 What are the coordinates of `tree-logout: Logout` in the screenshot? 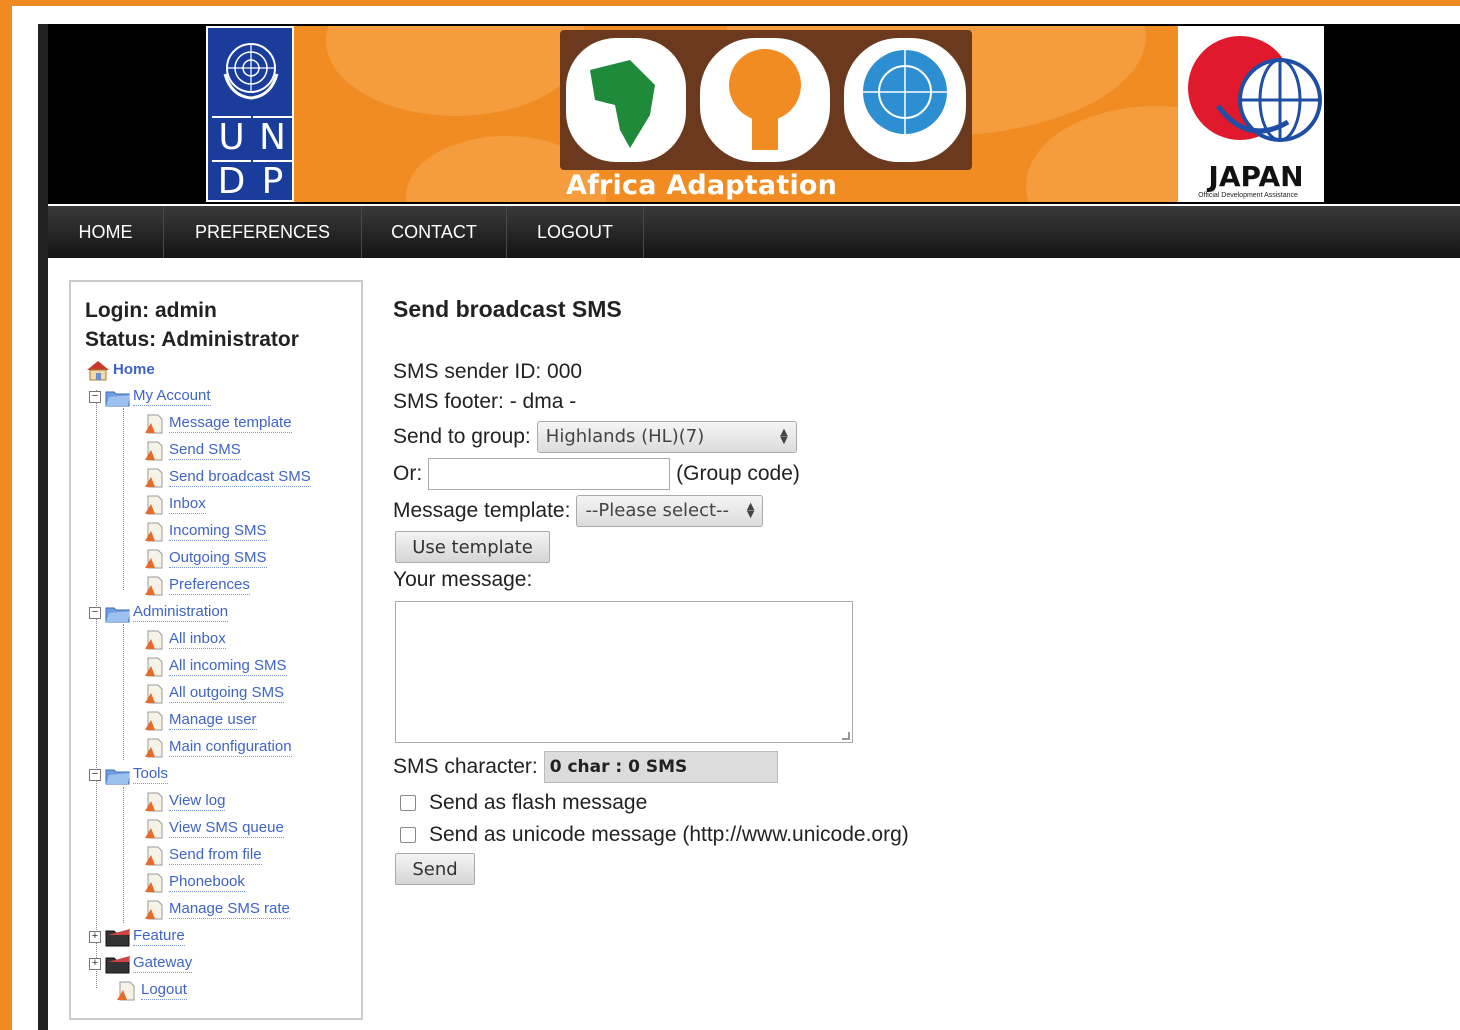 It's located at (223, 990).